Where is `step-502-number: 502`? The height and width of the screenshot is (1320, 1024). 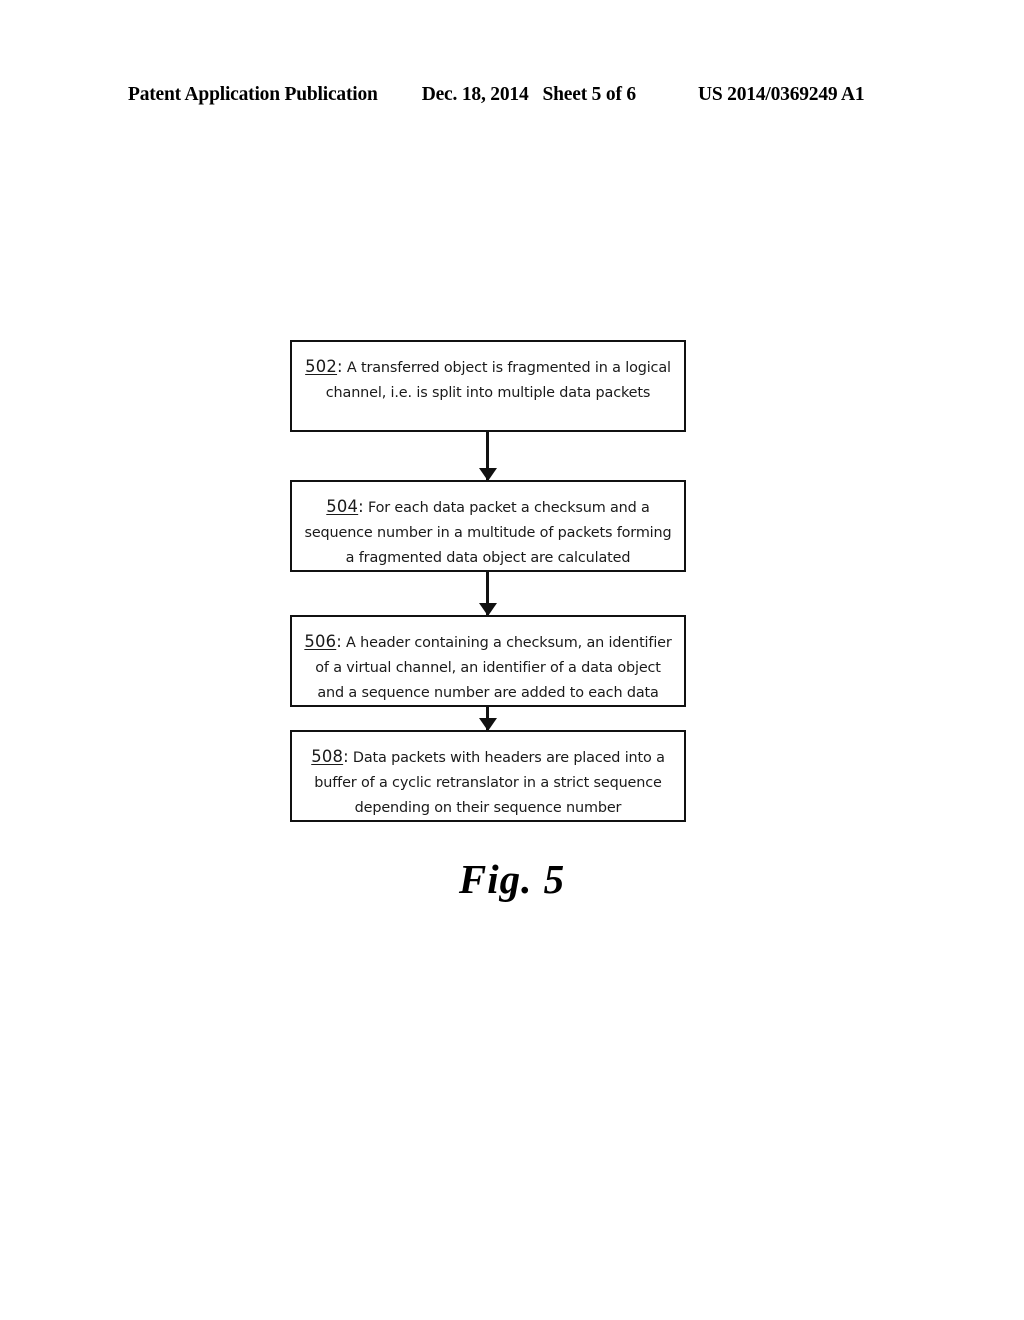
step-502-number: 502 is located at coordinates (321, 366).